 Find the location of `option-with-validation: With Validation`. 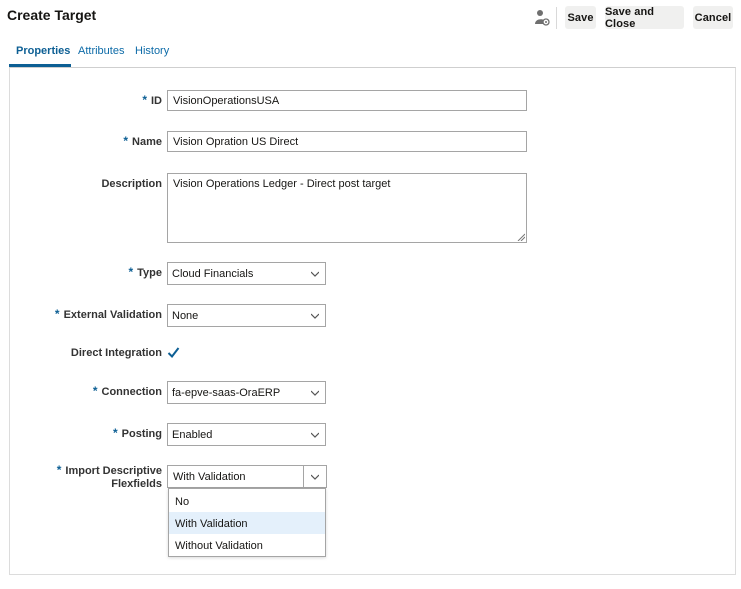

option-with-validation: With Validation is located at coordinates (247, 523).